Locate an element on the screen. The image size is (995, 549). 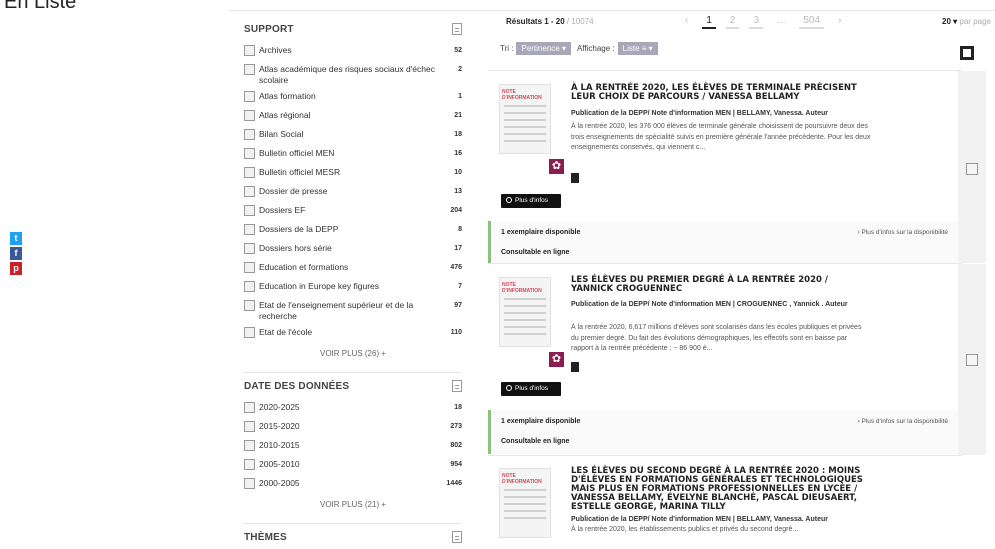
prev-page-button: ‹ is located at coordinates (686, 22).